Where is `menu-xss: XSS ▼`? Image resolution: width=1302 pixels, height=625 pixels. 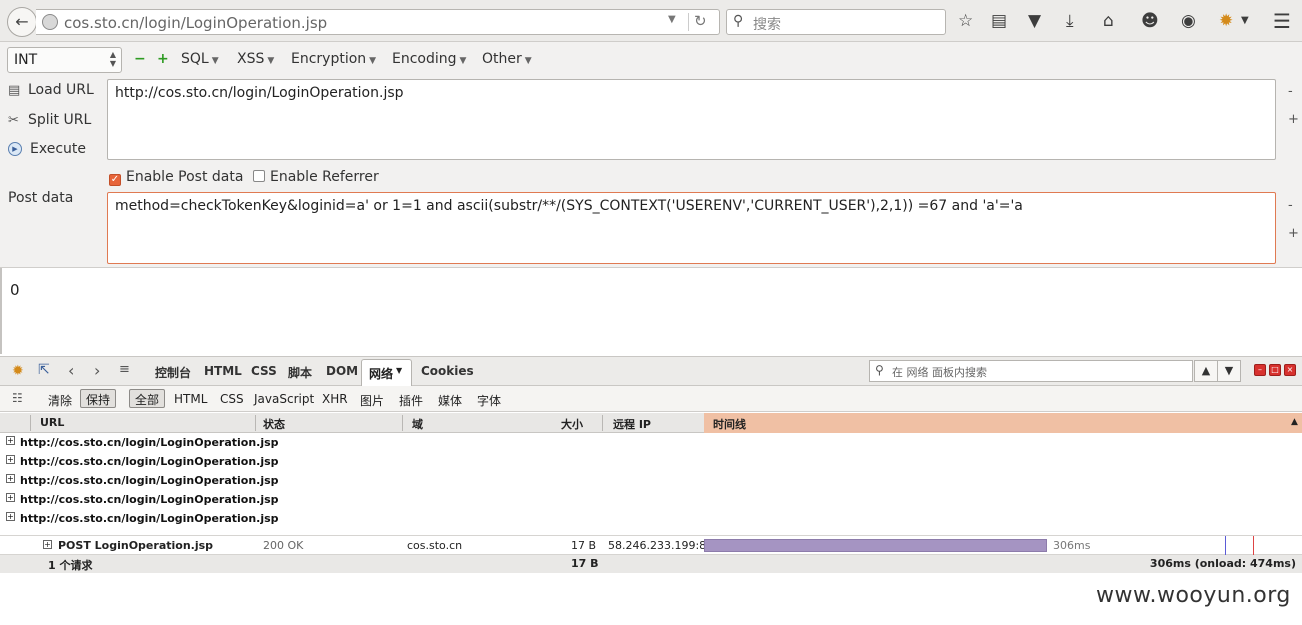 menu-xss: XSS ▼ is located at coordinates (255, 59).